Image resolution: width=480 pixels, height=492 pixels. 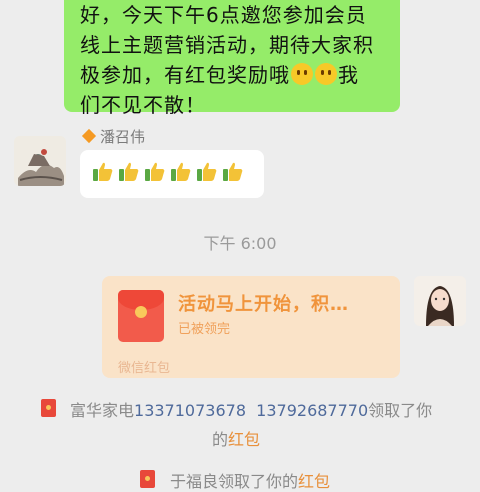 I want to click on girl-avatar-icon, so click(x=440, y=301).